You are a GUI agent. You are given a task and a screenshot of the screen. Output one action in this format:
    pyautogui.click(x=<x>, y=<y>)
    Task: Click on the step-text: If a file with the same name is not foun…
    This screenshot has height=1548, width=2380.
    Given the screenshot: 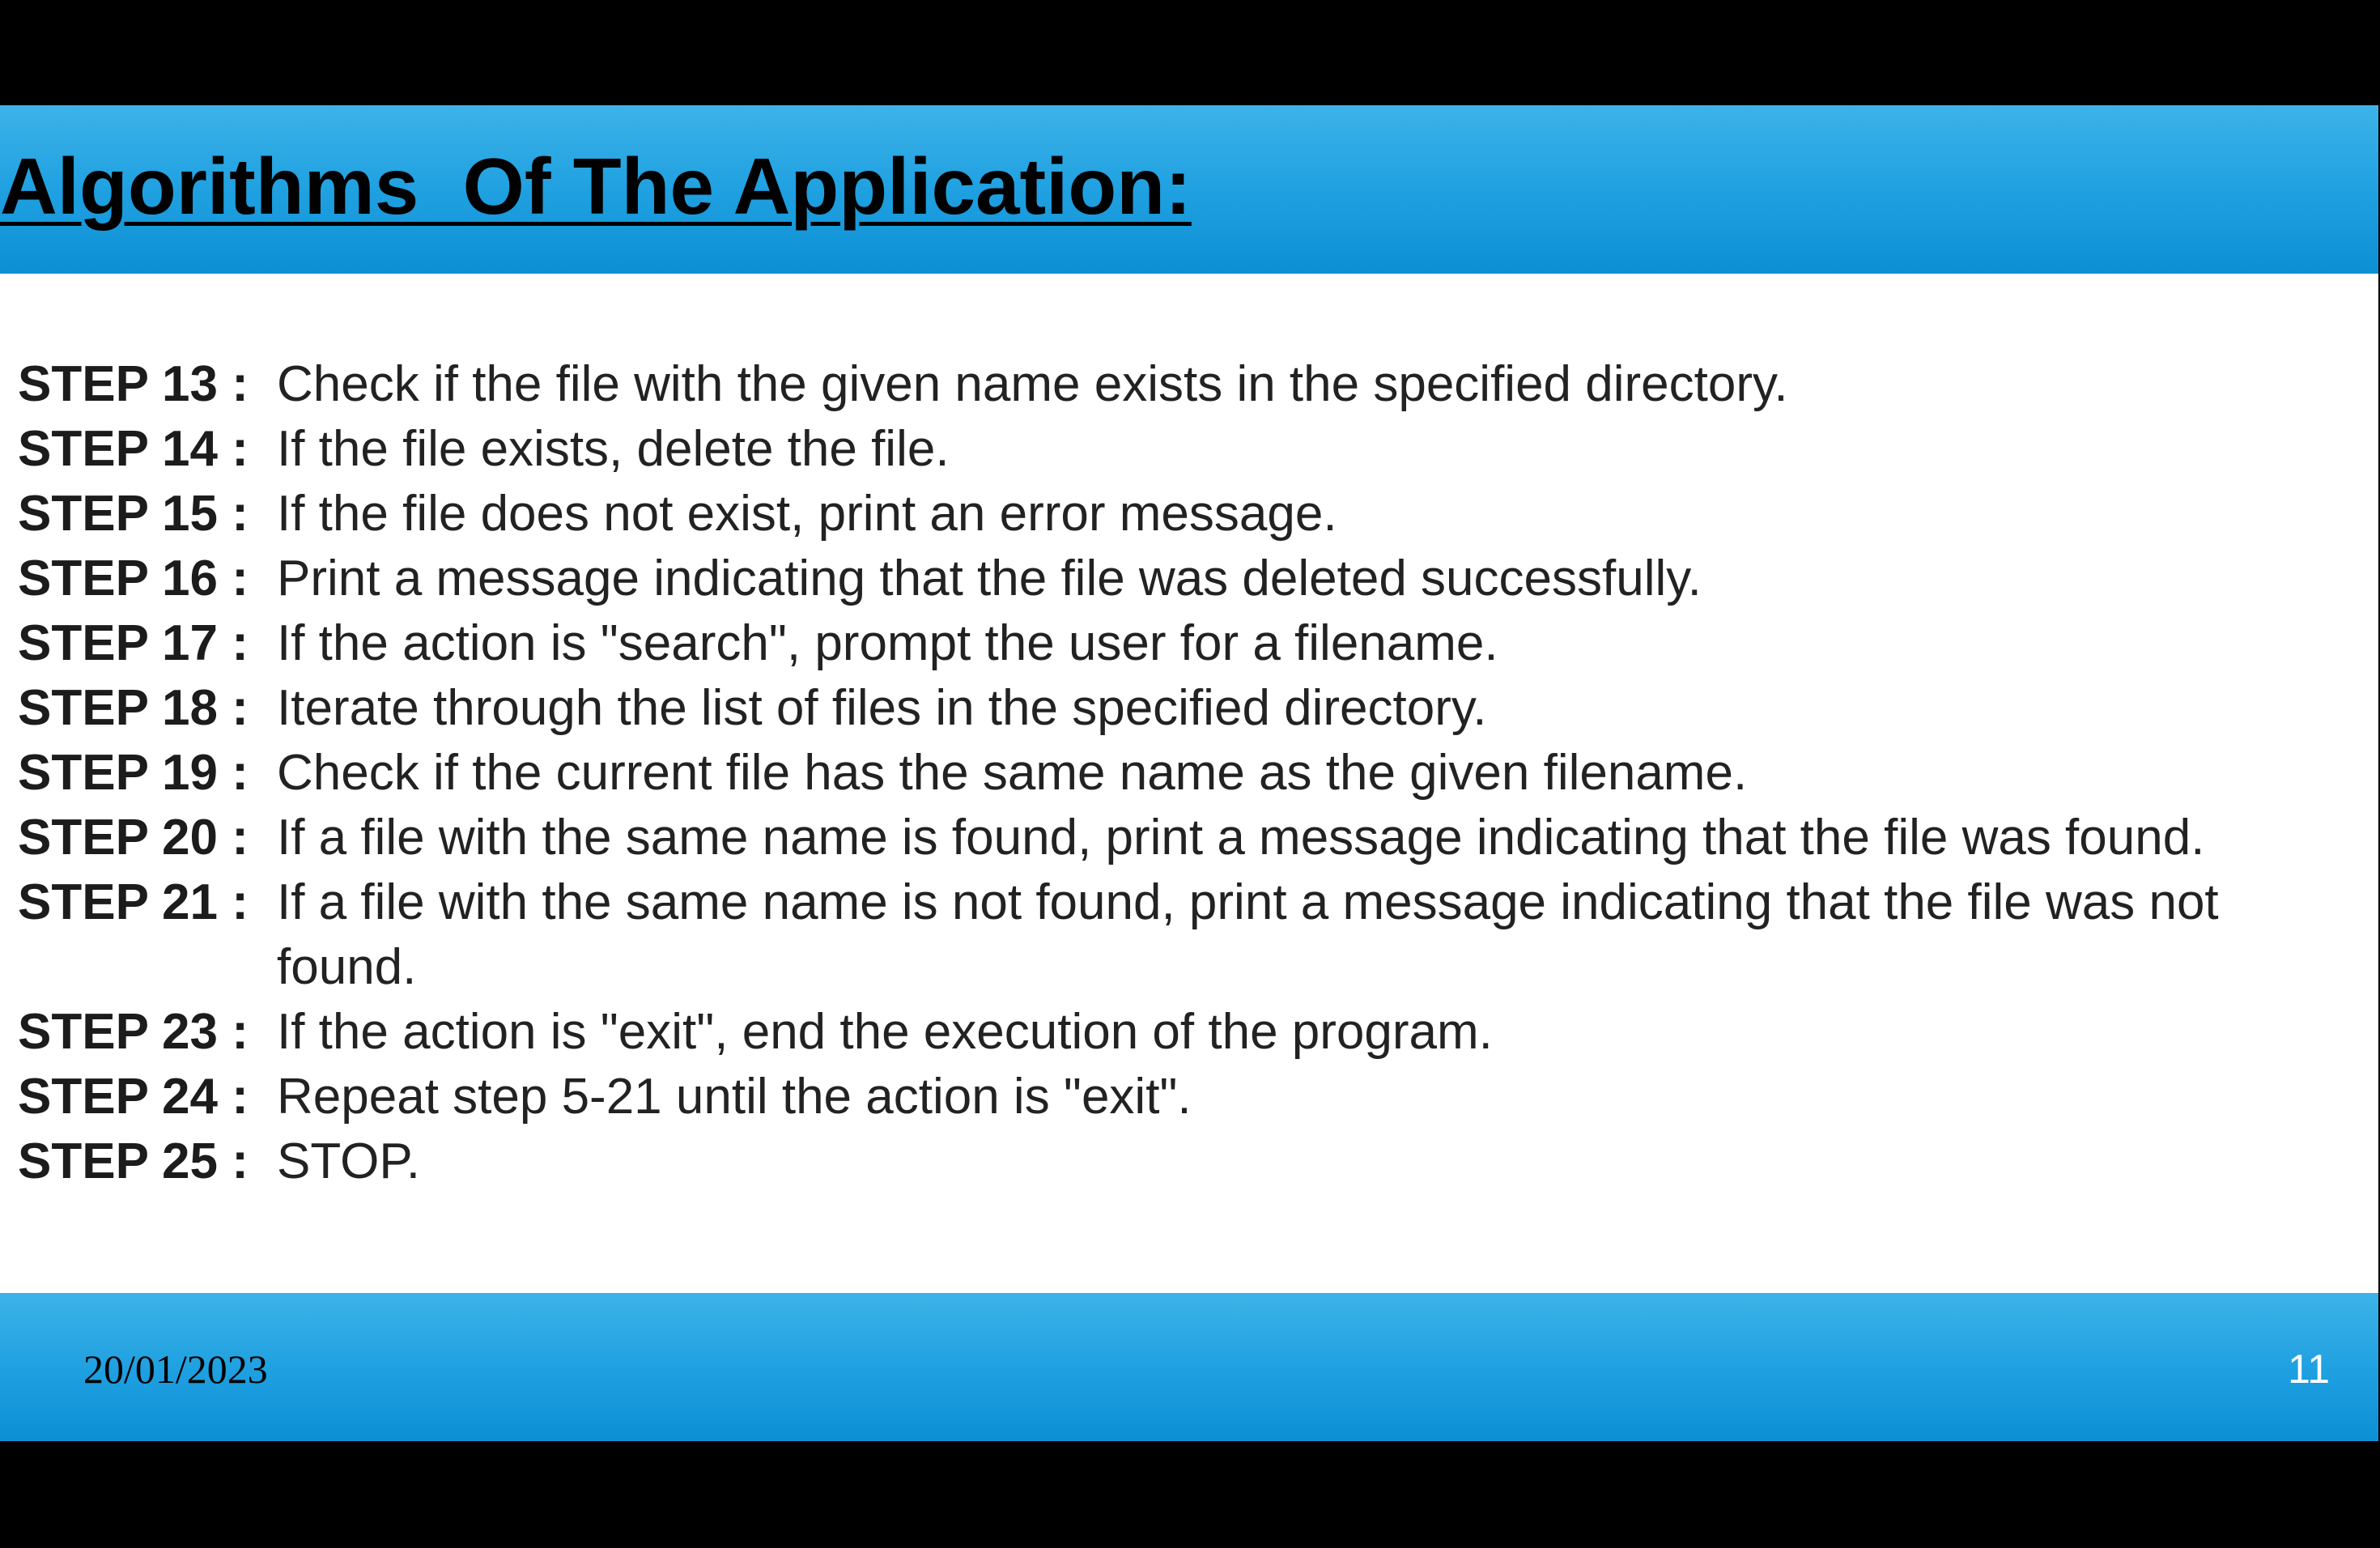 What is the action you would take?
    pyautogui.click(x=1248, y=934)
    